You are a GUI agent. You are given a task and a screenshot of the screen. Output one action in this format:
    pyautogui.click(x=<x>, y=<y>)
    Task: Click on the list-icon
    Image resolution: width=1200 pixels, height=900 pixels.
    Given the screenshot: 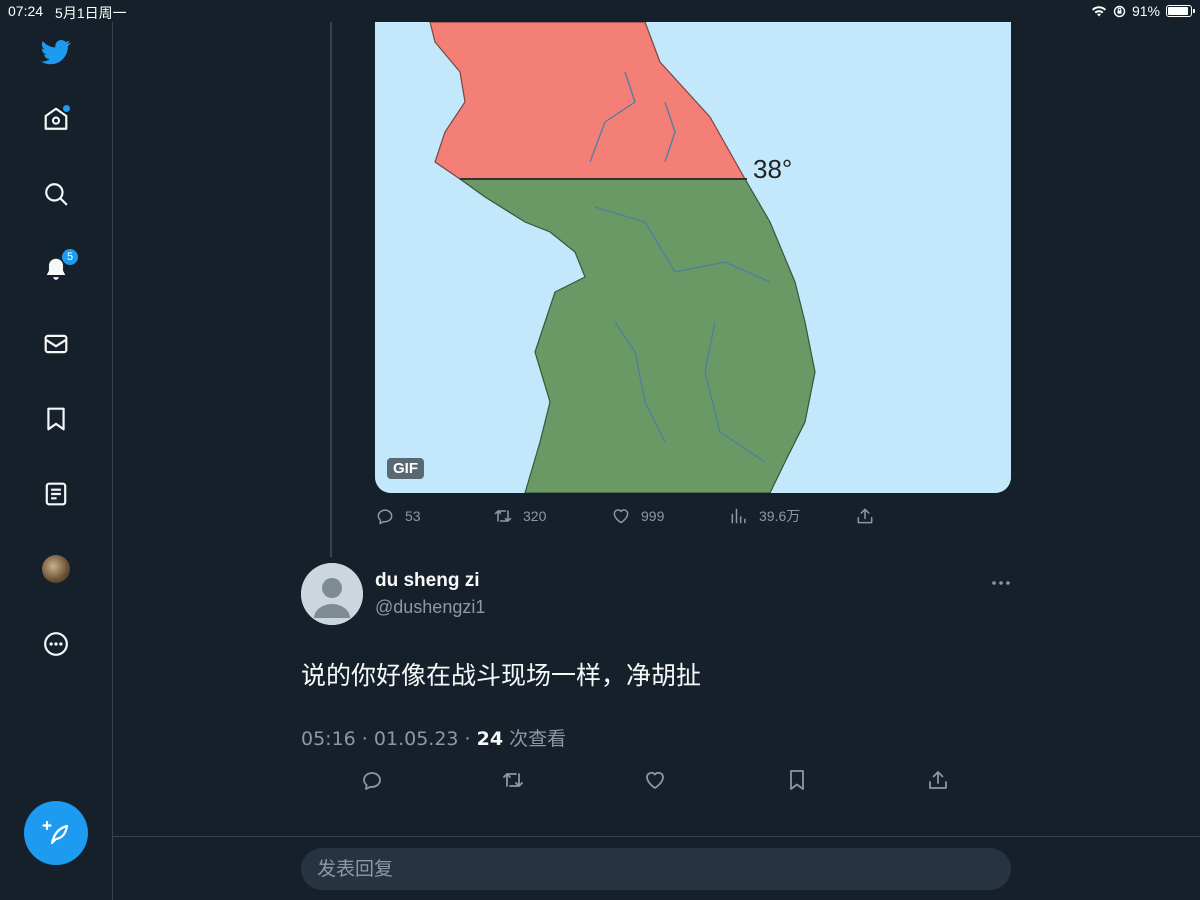 What is the action you would take?
    pyautogui.click(x=56, y=494)
    